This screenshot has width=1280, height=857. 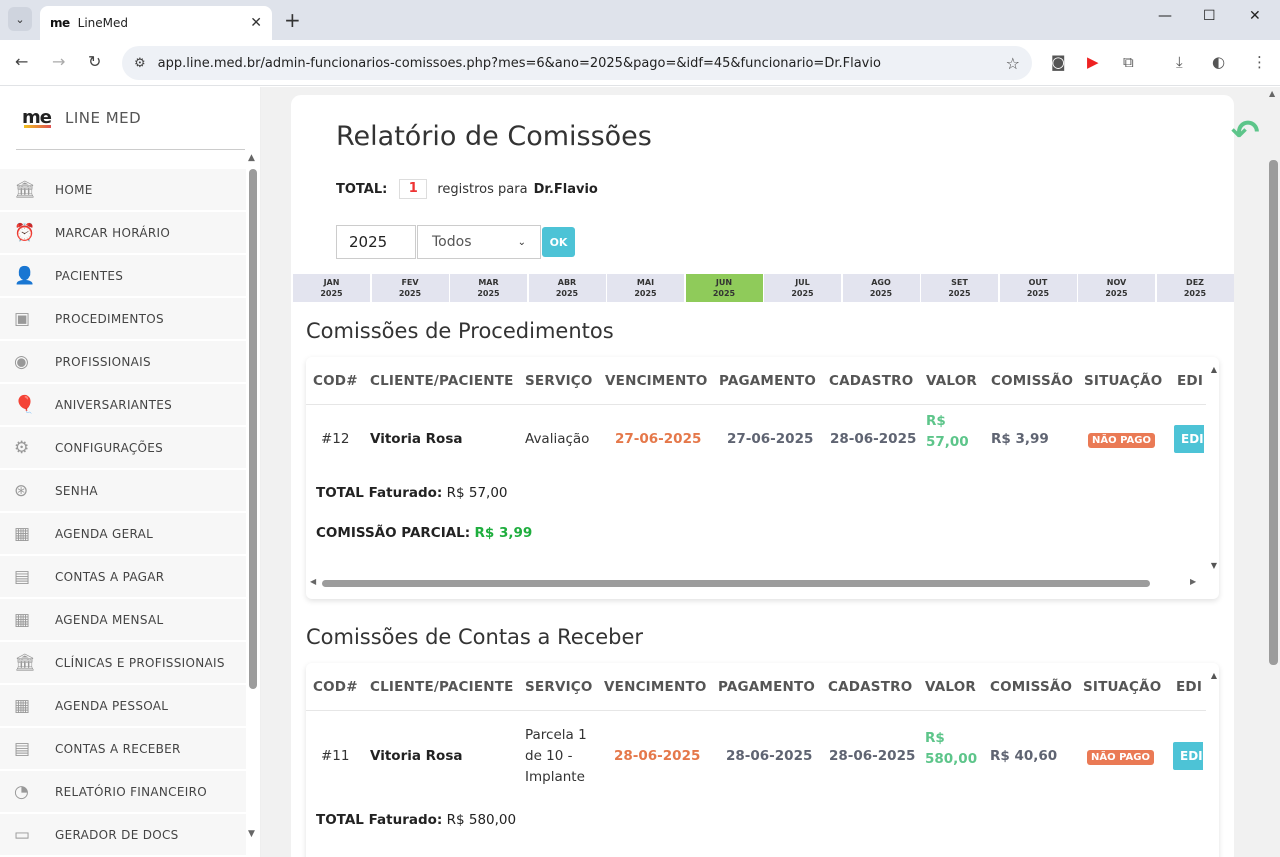 What do you see at coordinates (1093, 62) in the screenshot?
I see `youtube-extension-icon: ▶` at bounding box center [1093, 62].